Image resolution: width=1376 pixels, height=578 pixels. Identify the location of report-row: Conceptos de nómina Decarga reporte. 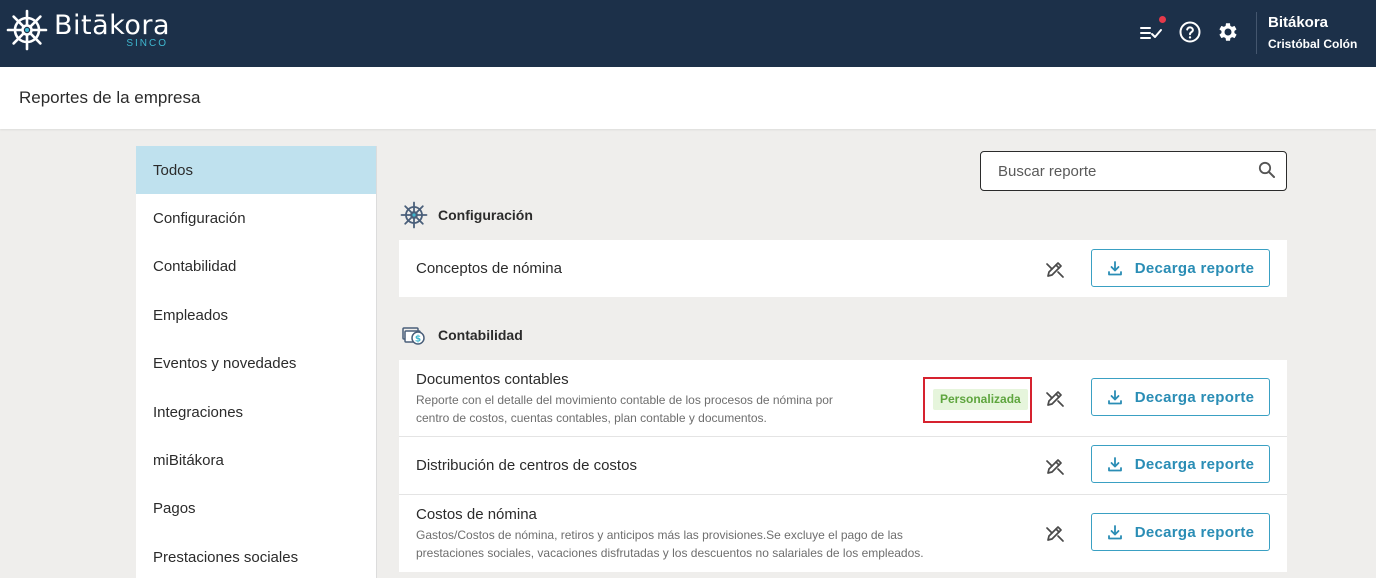
(843, 268).